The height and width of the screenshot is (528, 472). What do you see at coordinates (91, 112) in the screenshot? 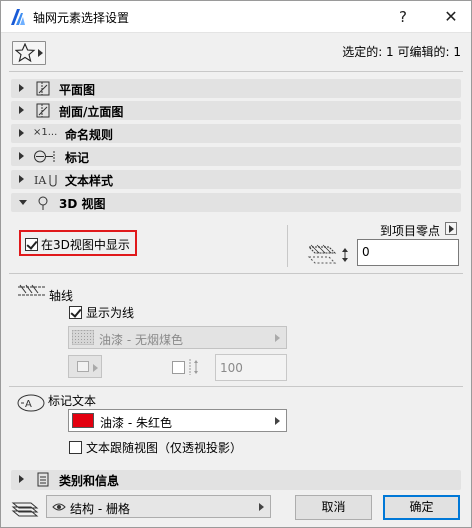
I see `panel-label: 剖面/立面图` at bounding box center [91, 112].